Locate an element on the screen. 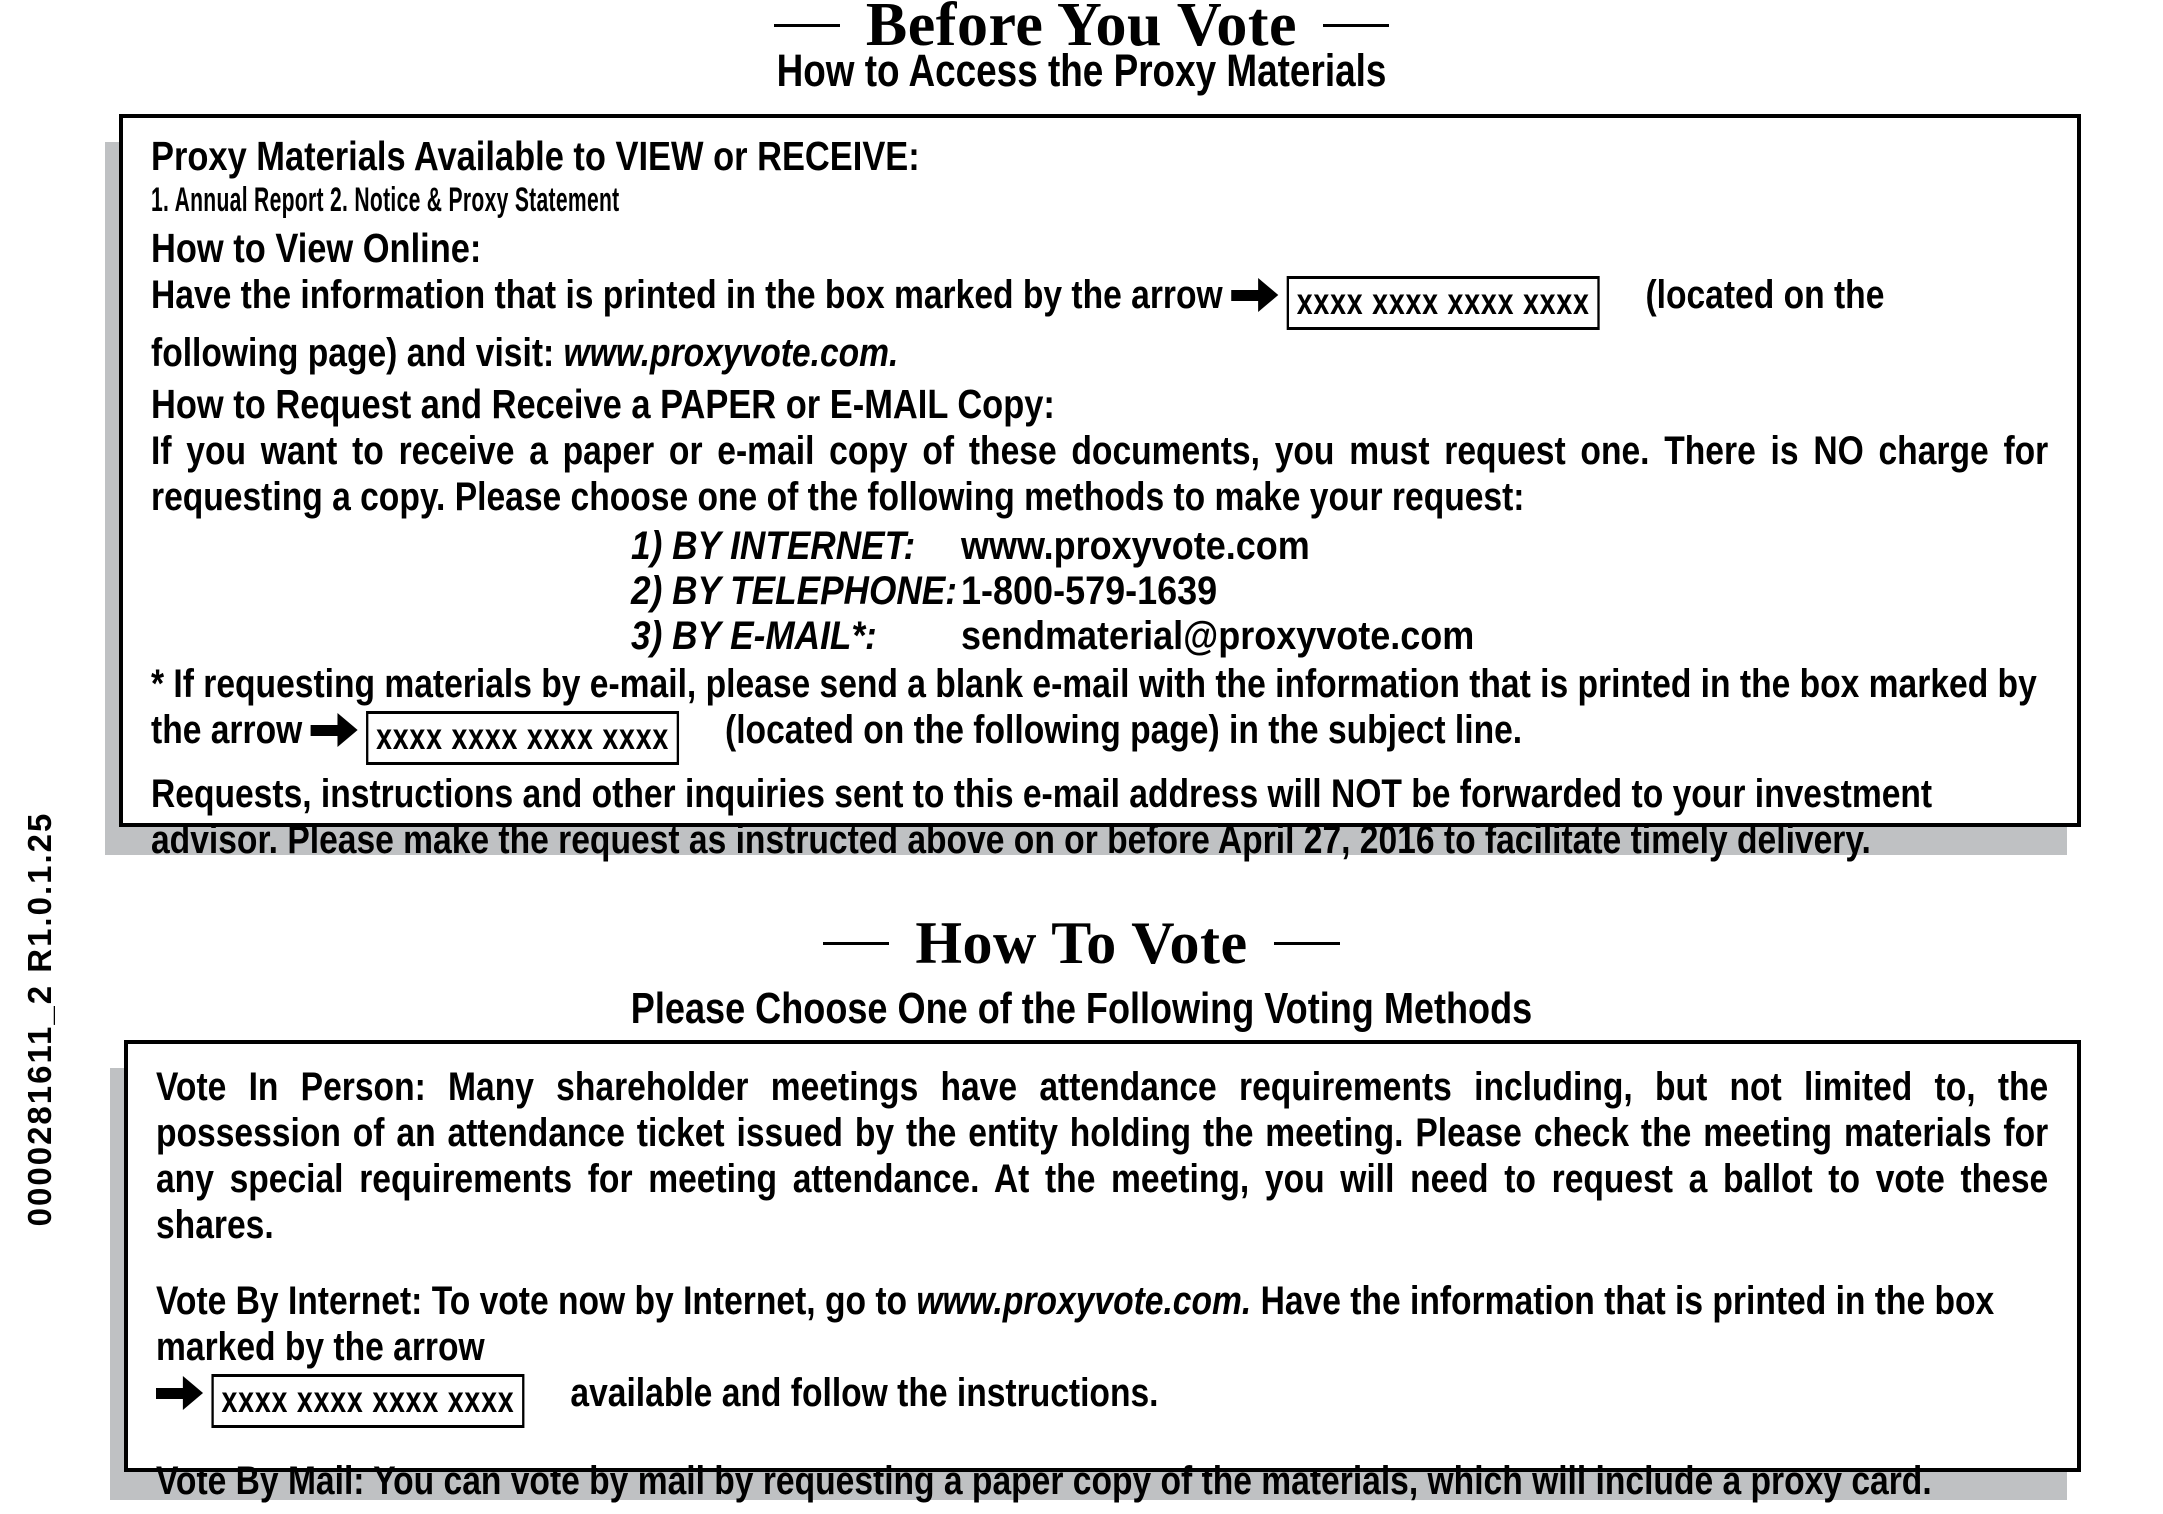 The height and width of the screenshot is (1514, 2163). text-vote-by-internet-1: To vote now by Internet, go to is located at coordinates (669, 1301).